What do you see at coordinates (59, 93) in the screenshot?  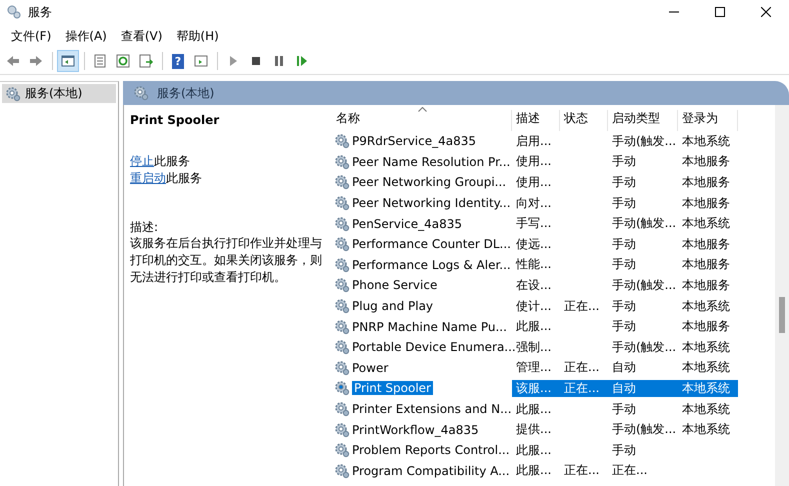 I see `tree-item: 服务(本地)` at bounding box center [59, 93].